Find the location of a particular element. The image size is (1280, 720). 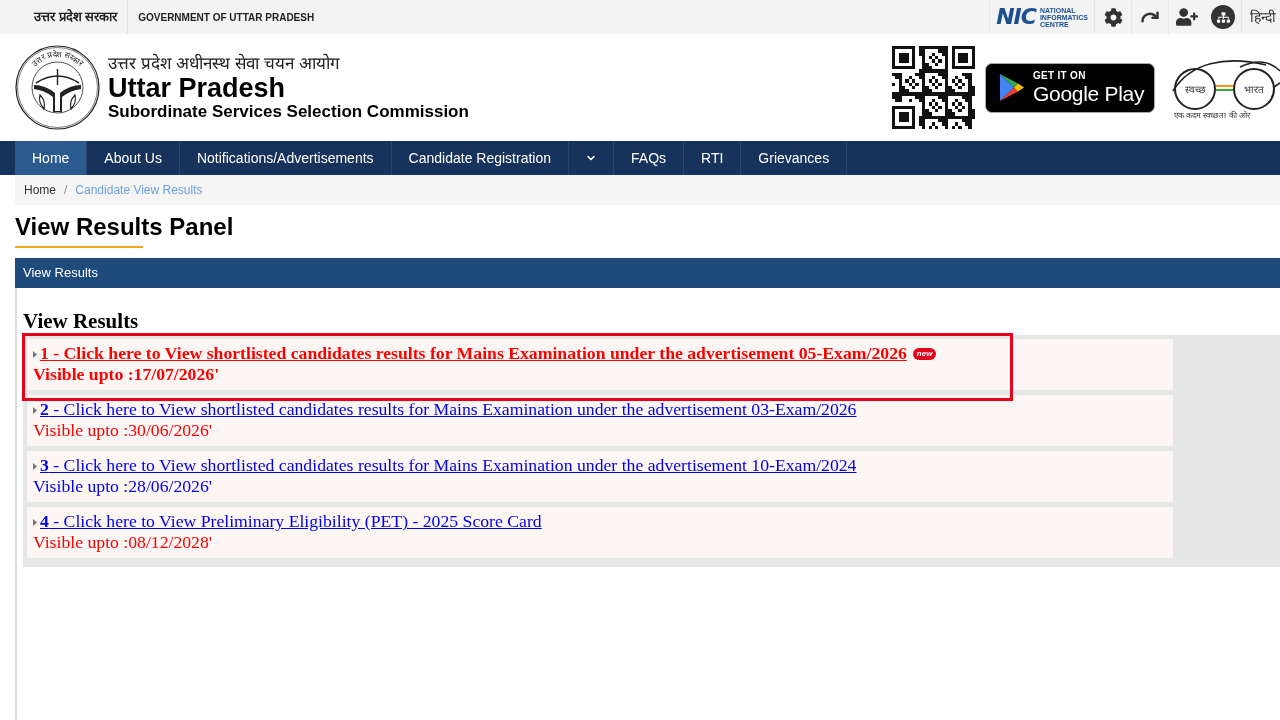

visibility-date: Visible upto :28/06/2026' is located at coordinates (122, 486).